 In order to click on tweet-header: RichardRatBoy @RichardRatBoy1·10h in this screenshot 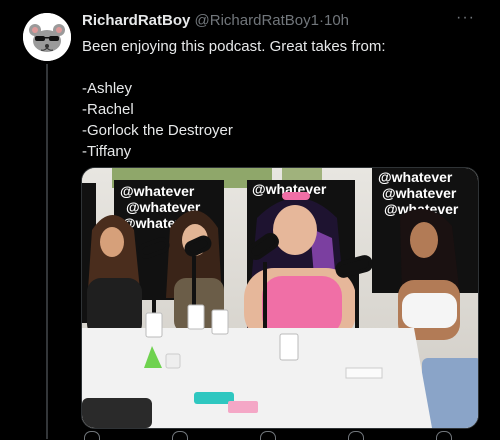, I will do `click(215, 21)`.